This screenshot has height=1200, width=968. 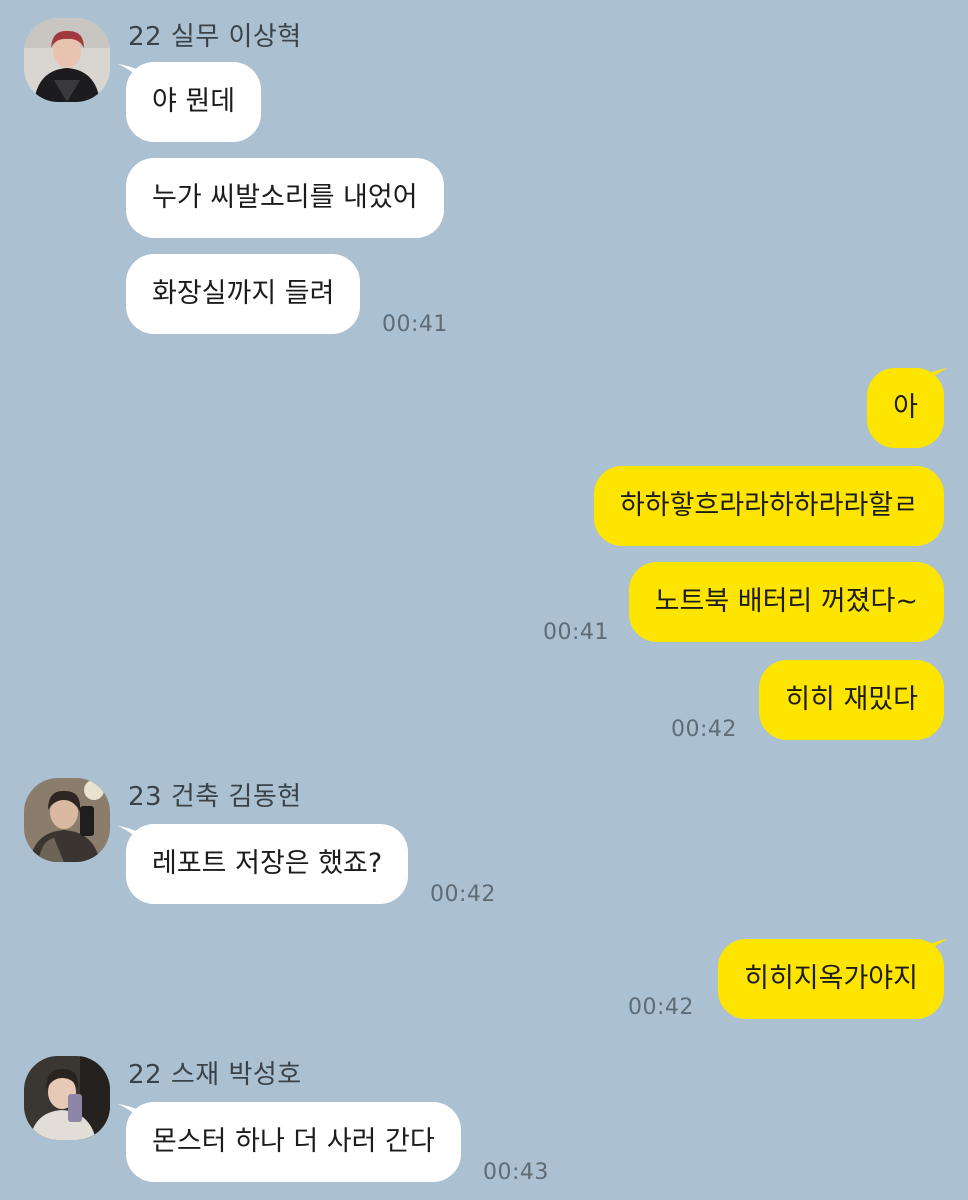 What do you see at coordinates (243, 294) in the screenshot?
I see `message-bubble: 화장실까지 들려` at bounding box center [243, 294].